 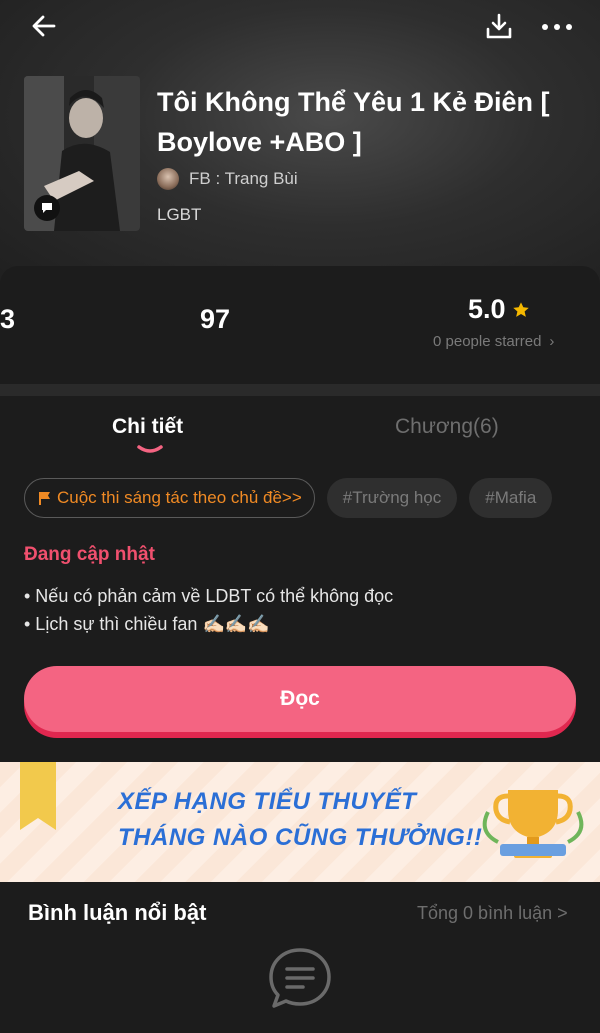 I want to click on star-icon, so click(x=520, y=309).